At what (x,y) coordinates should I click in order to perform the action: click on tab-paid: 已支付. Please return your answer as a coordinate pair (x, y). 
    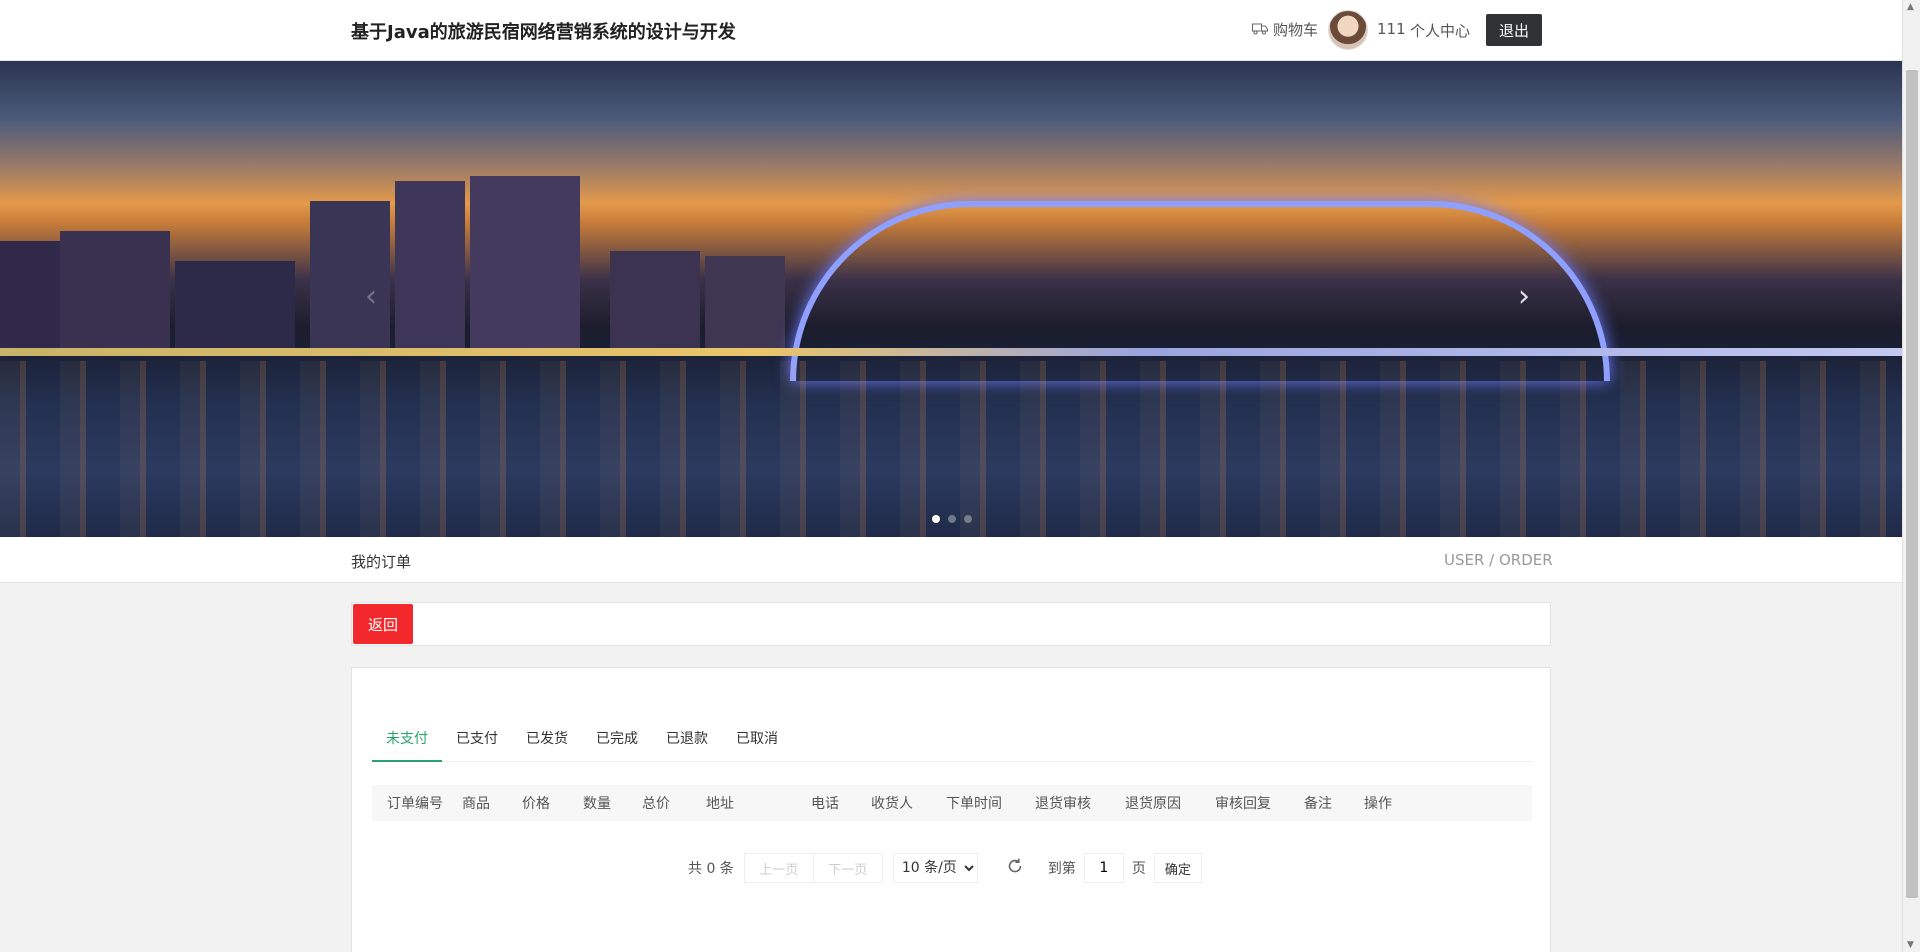
    Looking at the image, I should click on (477, 744).